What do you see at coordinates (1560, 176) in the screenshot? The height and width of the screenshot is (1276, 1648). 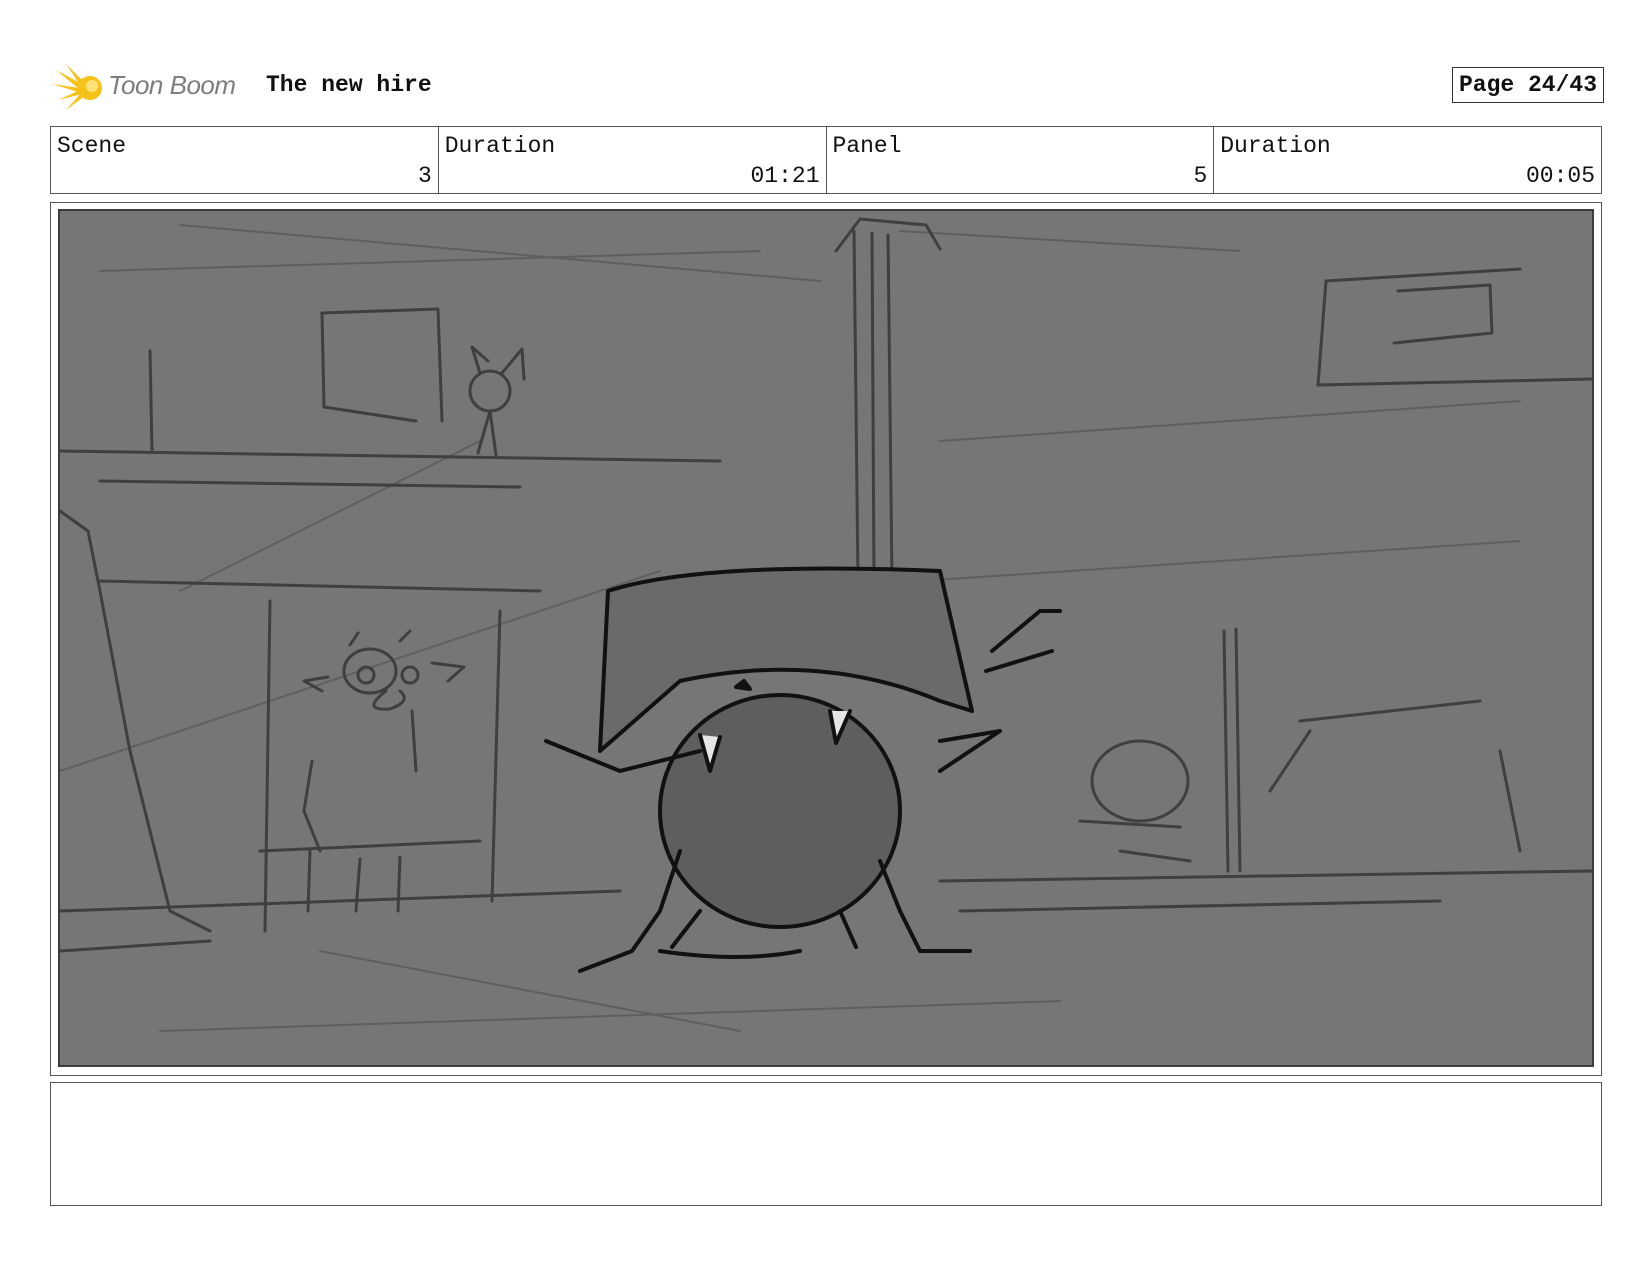 I see `panel-duration-value: 00:05` at bounding box center [1560, 176].